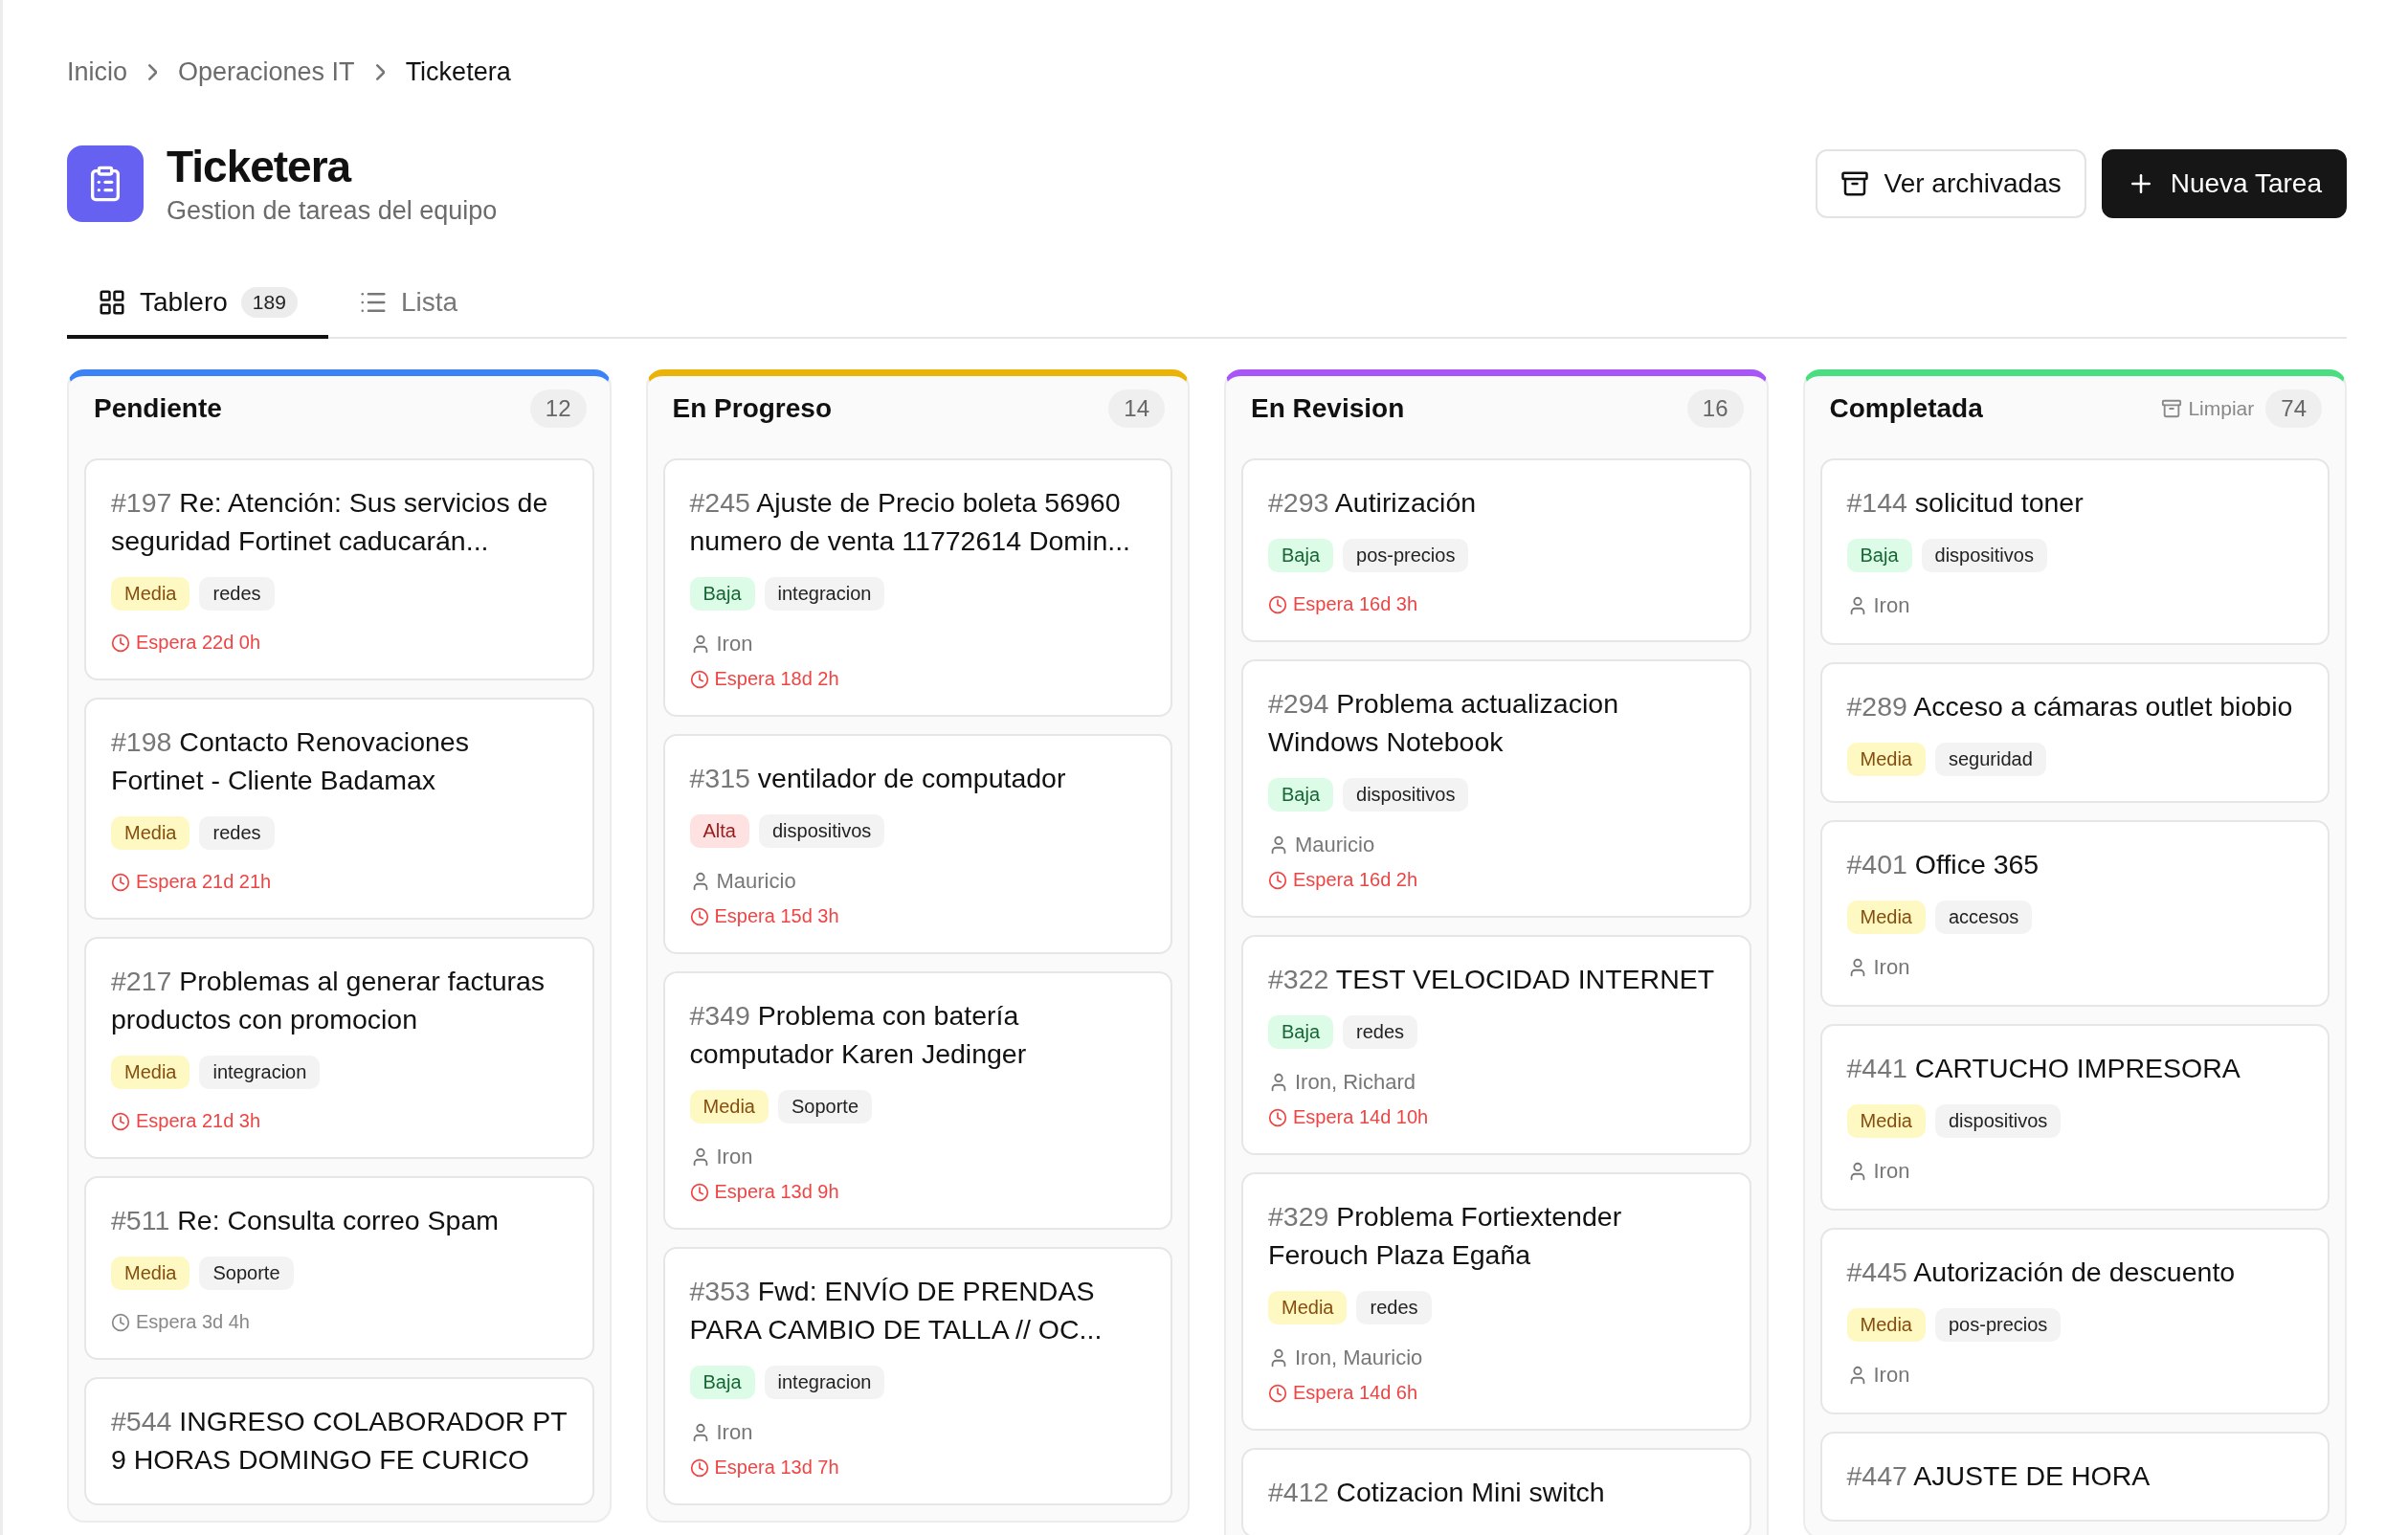 The width and height of the screenshot is (2408, 1535). What do you see at coordinates (878, 778) in the screenshot?
I see `ticket-title: #315 ventilador de computador` at bounding box center [878, 778].